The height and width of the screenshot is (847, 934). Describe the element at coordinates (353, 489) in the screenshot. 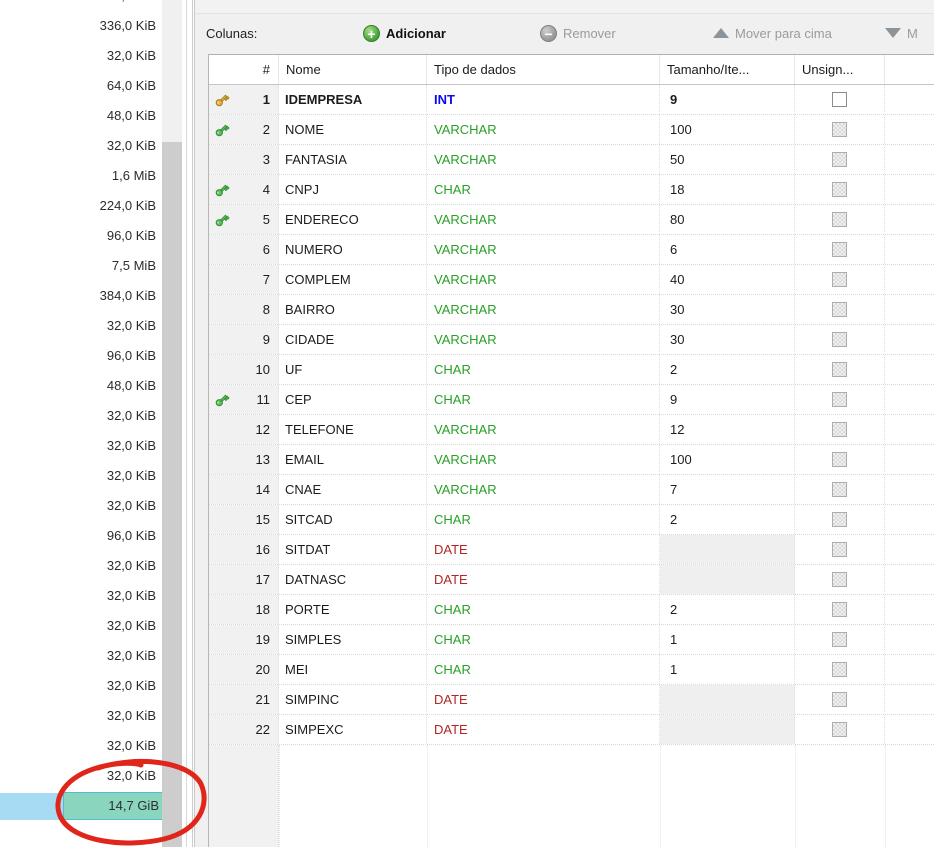

I see `column-name-cell: CNAE` at that location.